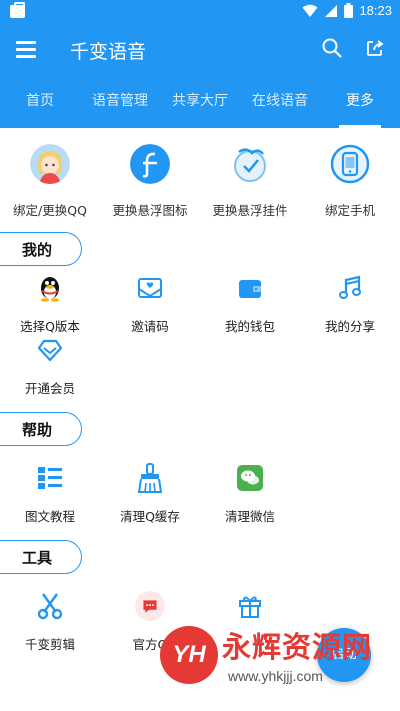 Image resolution: width=400 pixels, height=711 pixels. What do you see at coordinates (250, 210) in the screenshot?
I see `change-float-pendant-label: 更换悬浮挂件` at bounding box center [250, 210].